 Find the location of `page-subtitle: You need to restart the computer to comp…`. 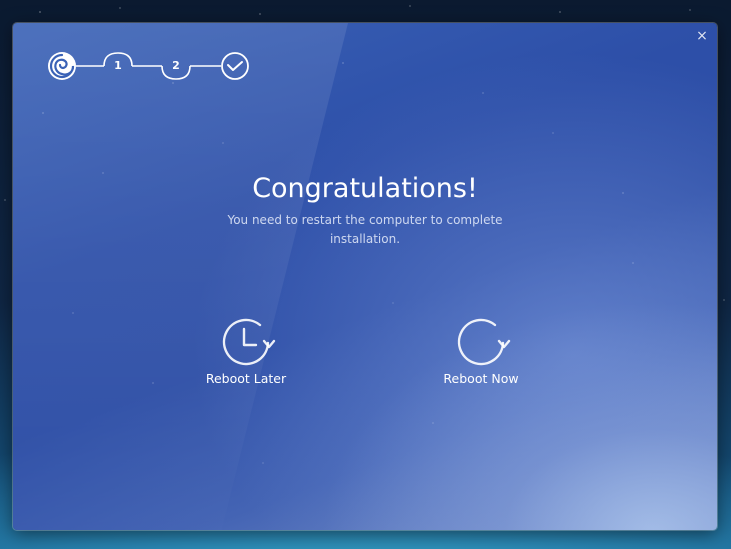

page-subtitle: You need to restart the computer to comp… is located at coordinates (365, 230).